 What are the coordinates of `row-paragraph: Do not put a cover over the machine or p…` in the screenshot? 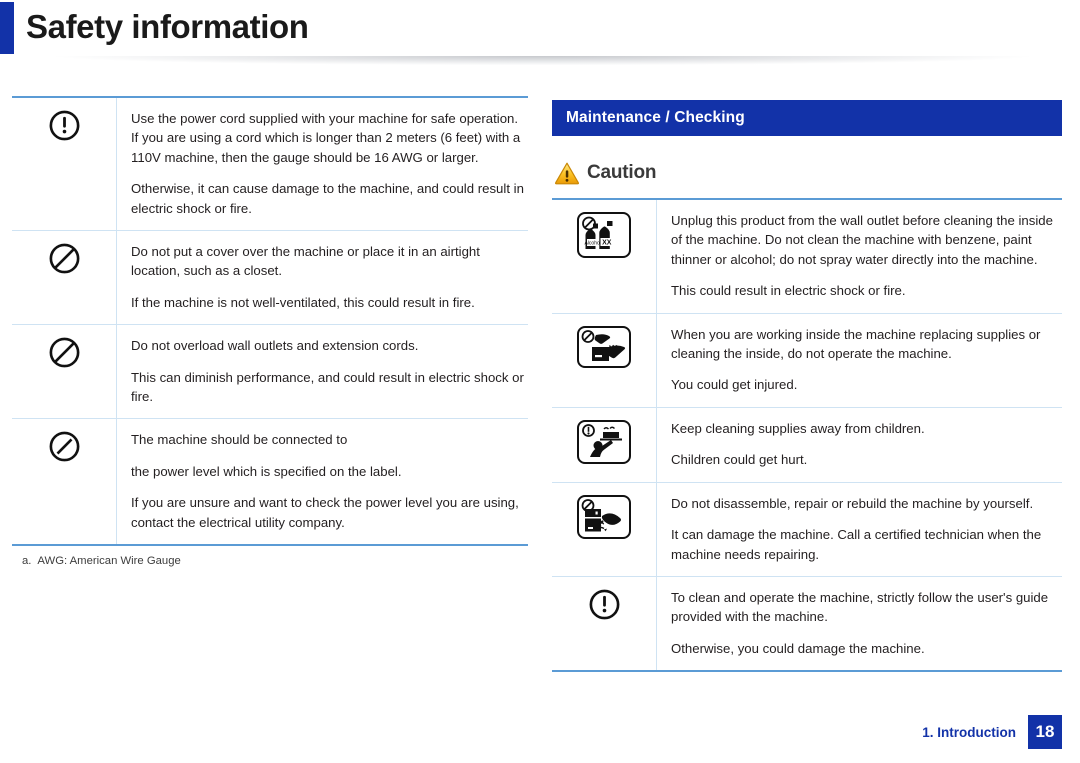 It's located at (305, 261).